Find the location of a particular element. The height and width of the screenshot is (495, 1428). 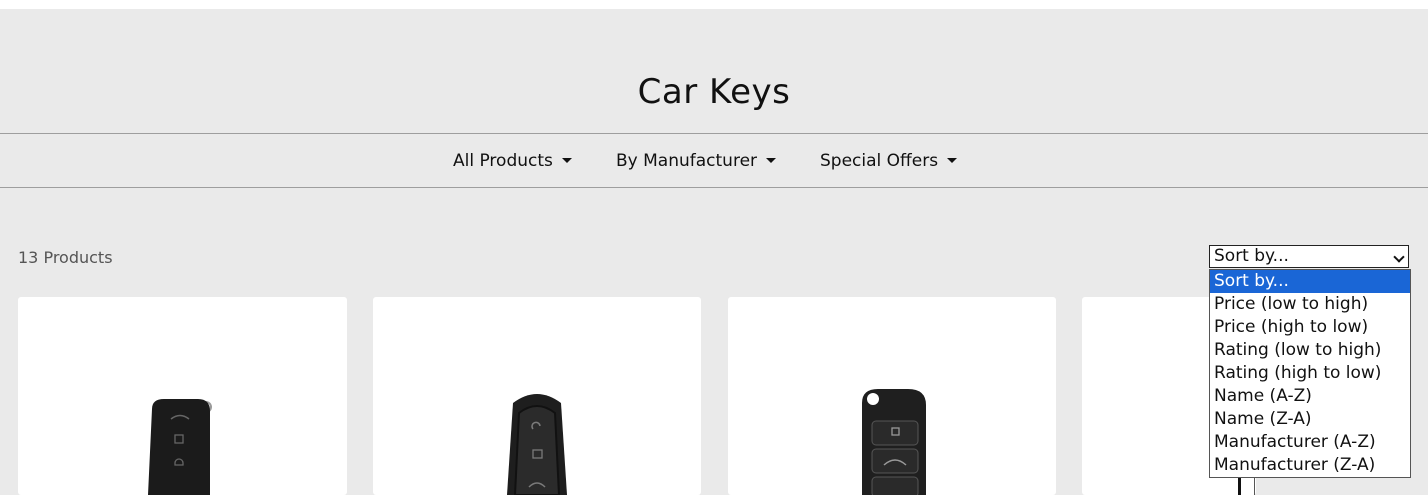

top-bar is located at coordinates (714, 4).